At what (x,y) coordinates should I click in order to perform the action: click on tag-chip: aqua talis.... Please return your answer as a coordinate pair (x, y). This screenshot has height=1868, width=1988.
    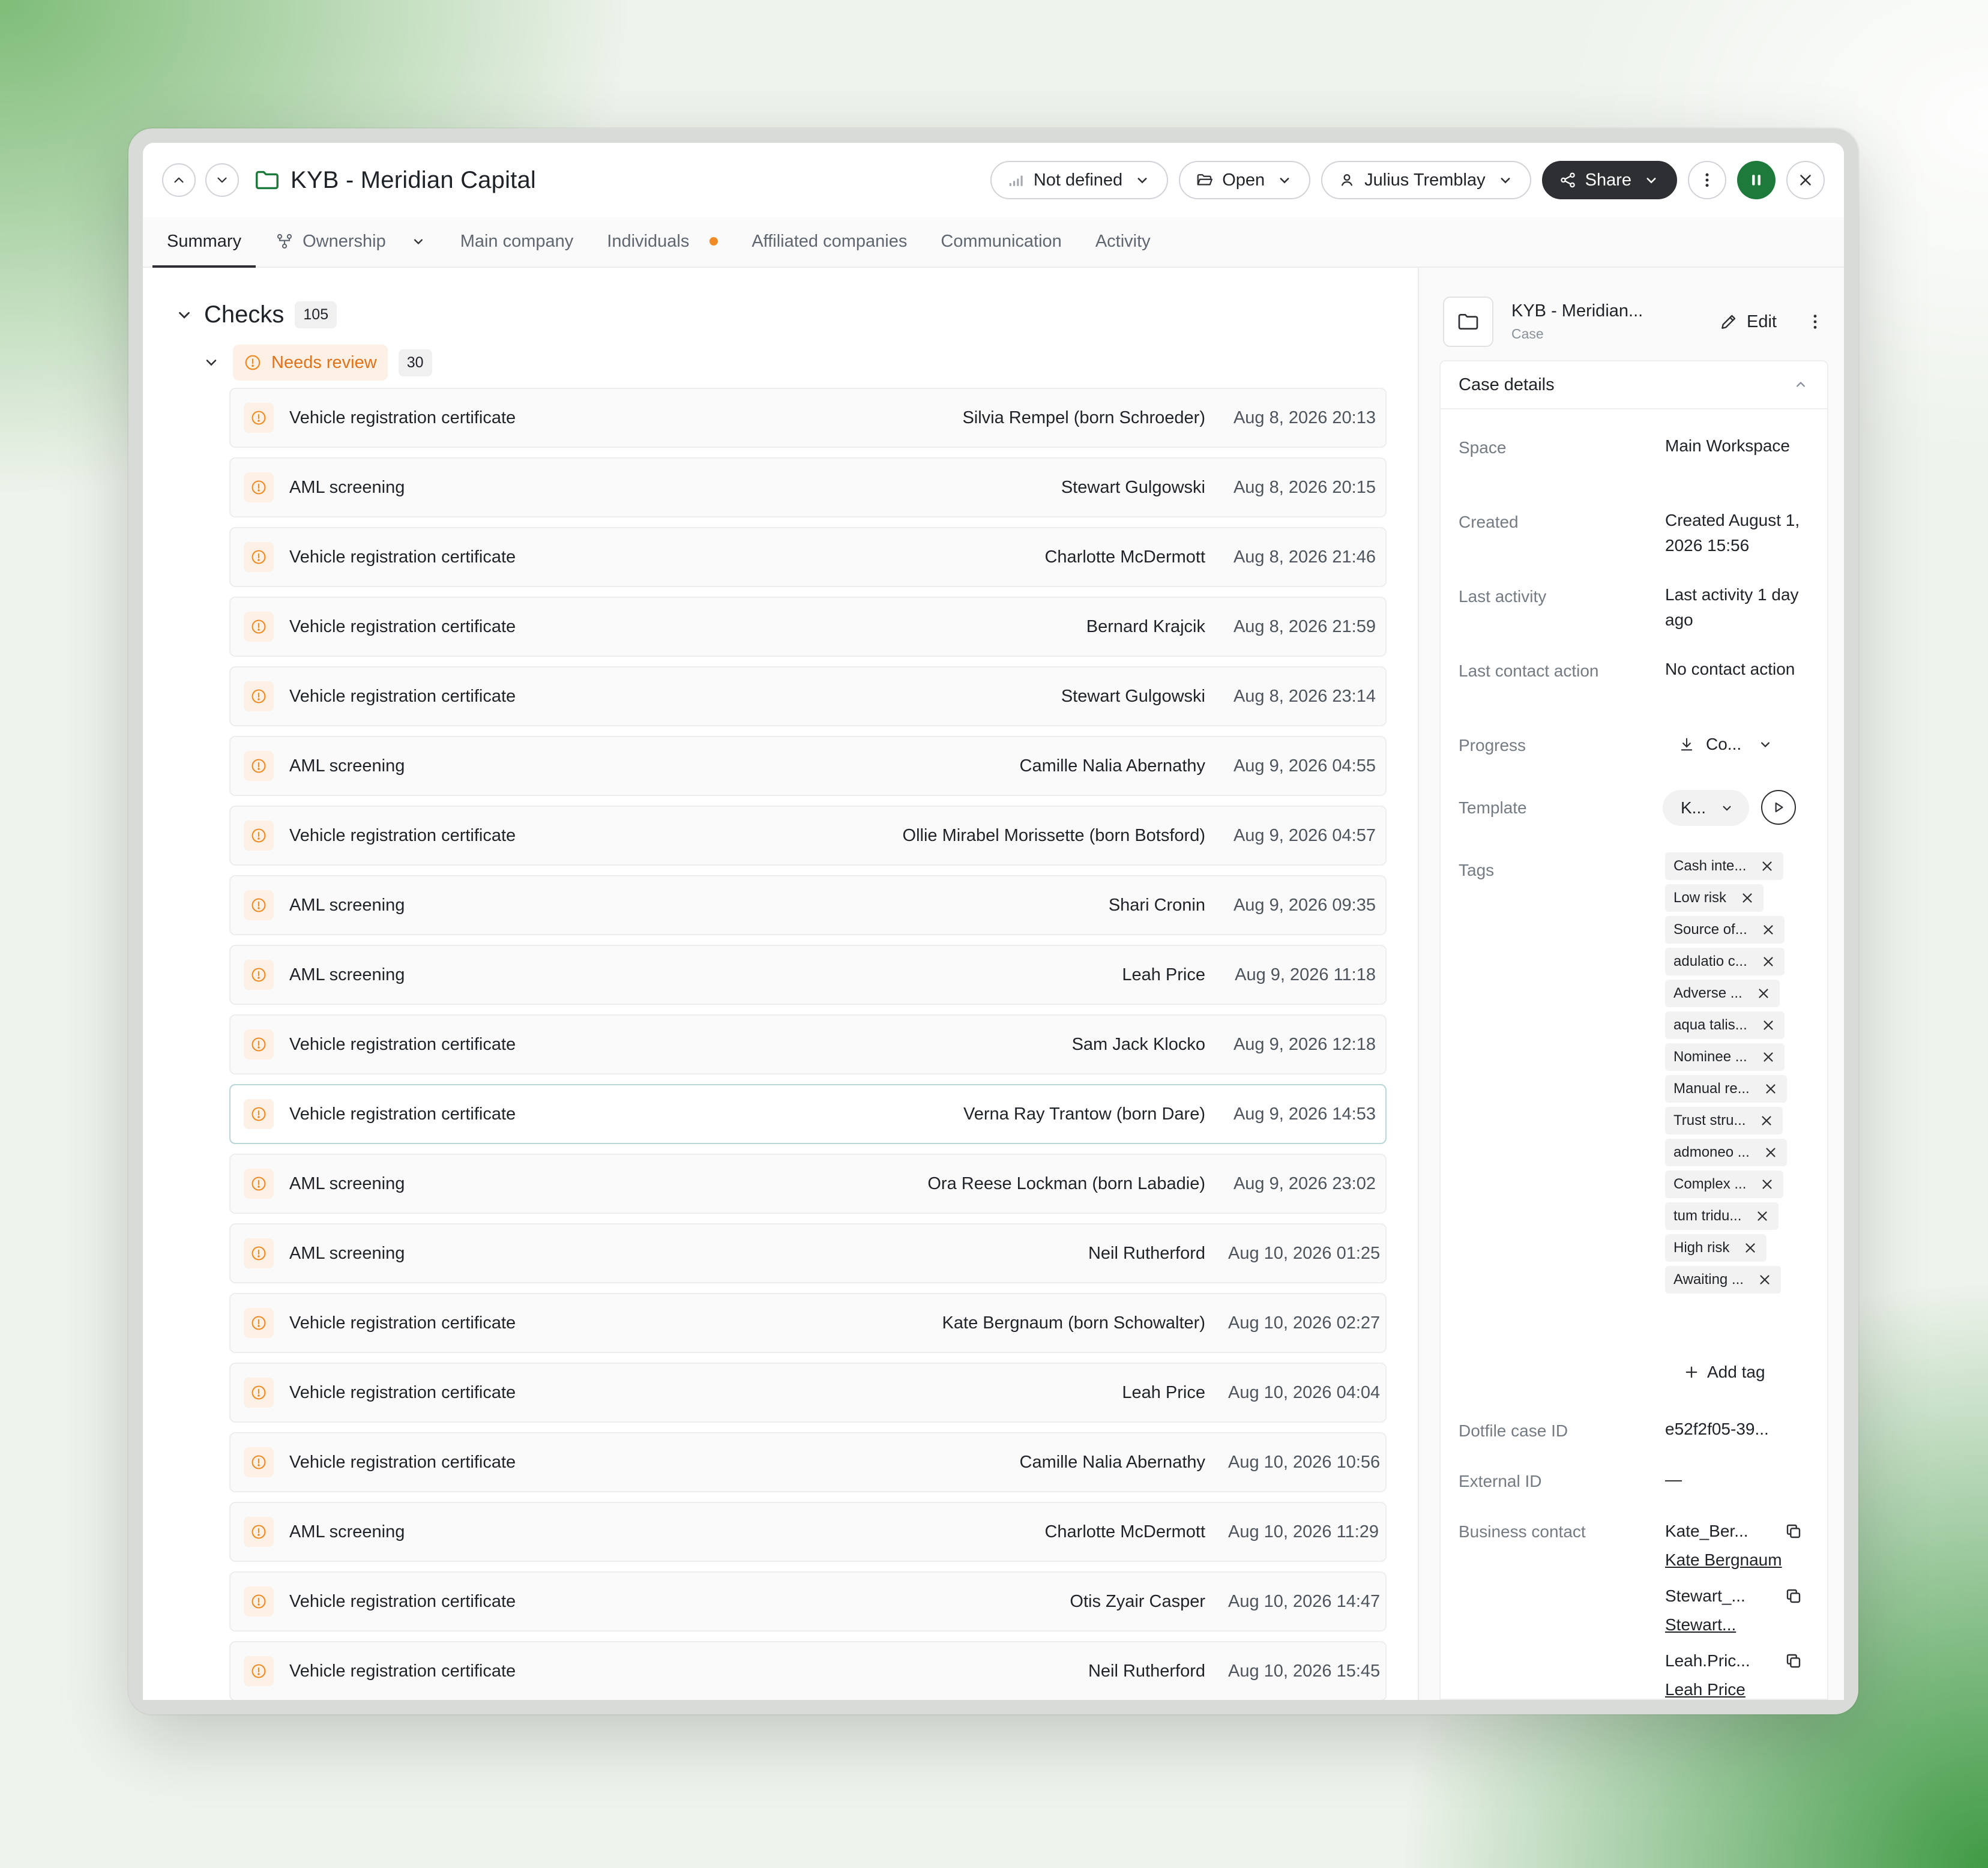
    Looking at the image, I should click on (1725, 1025).